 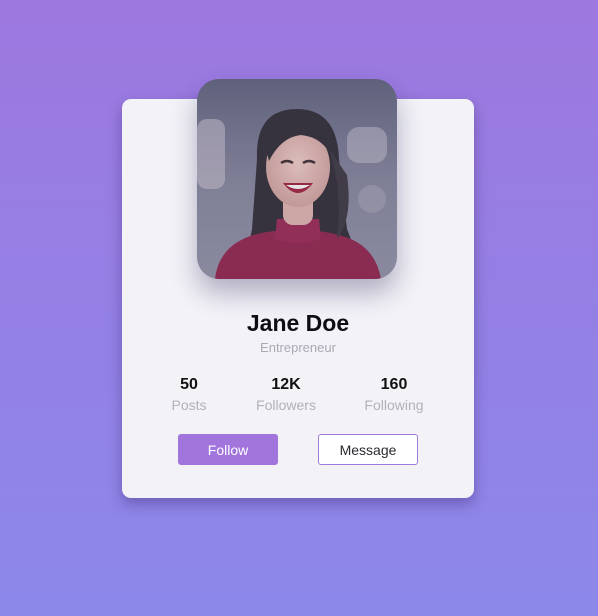 I want to click on stat-following-value: 160, so click(x=394, y=384).